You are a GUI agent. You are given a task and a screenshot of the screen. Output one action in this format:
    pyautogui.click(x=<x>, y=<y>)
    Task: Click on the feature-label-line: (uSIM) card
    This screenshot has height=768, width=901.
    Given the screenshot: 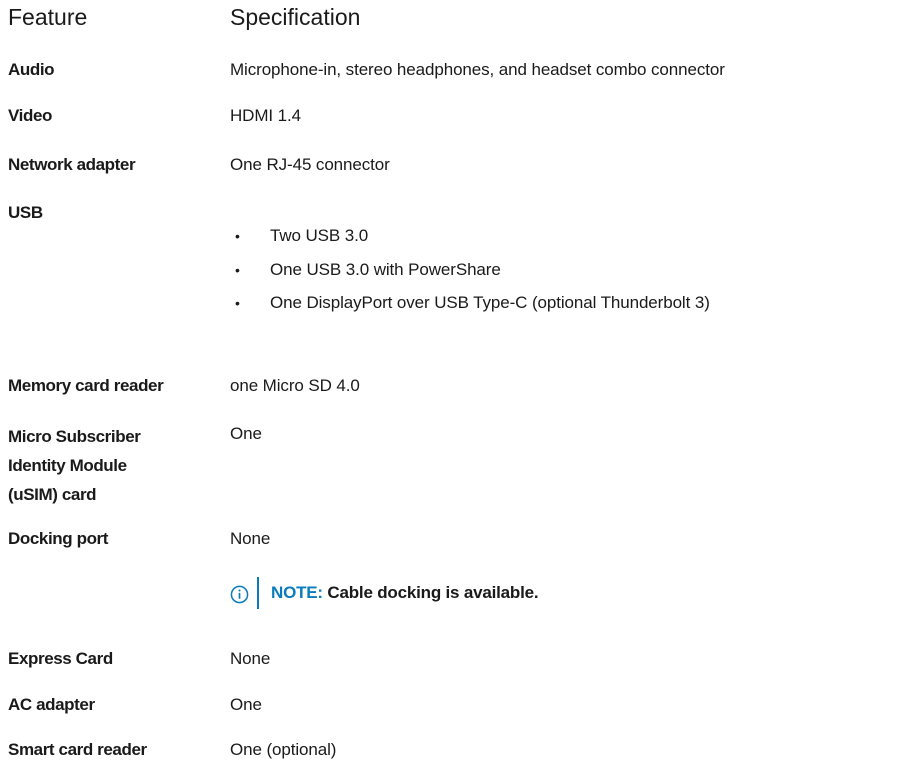 What is the action you would take?
    pyautogui.click(x=52, y=494)
    